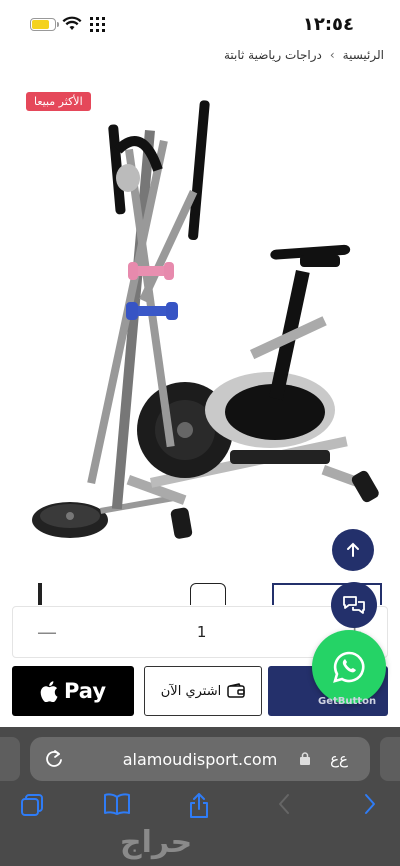 The image size is (400, 866). What do you see at coordinates (49, 691) in the screenshot?
I see `apple-logo-icon` at bounding box center [49, 691].